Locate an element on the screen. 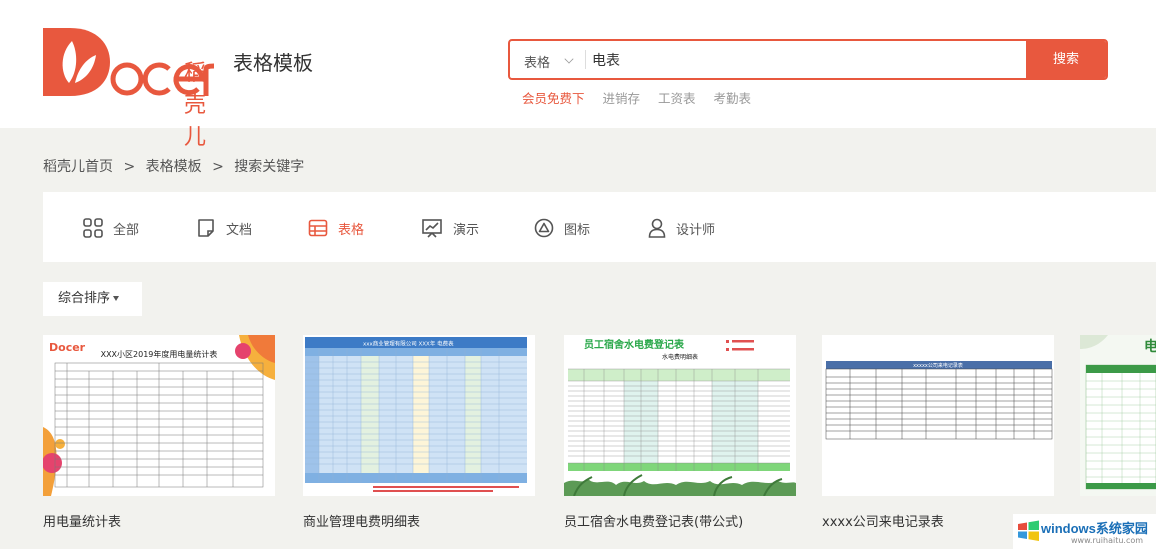  page-title: 表格模板 is located at coordinates (273, 63).